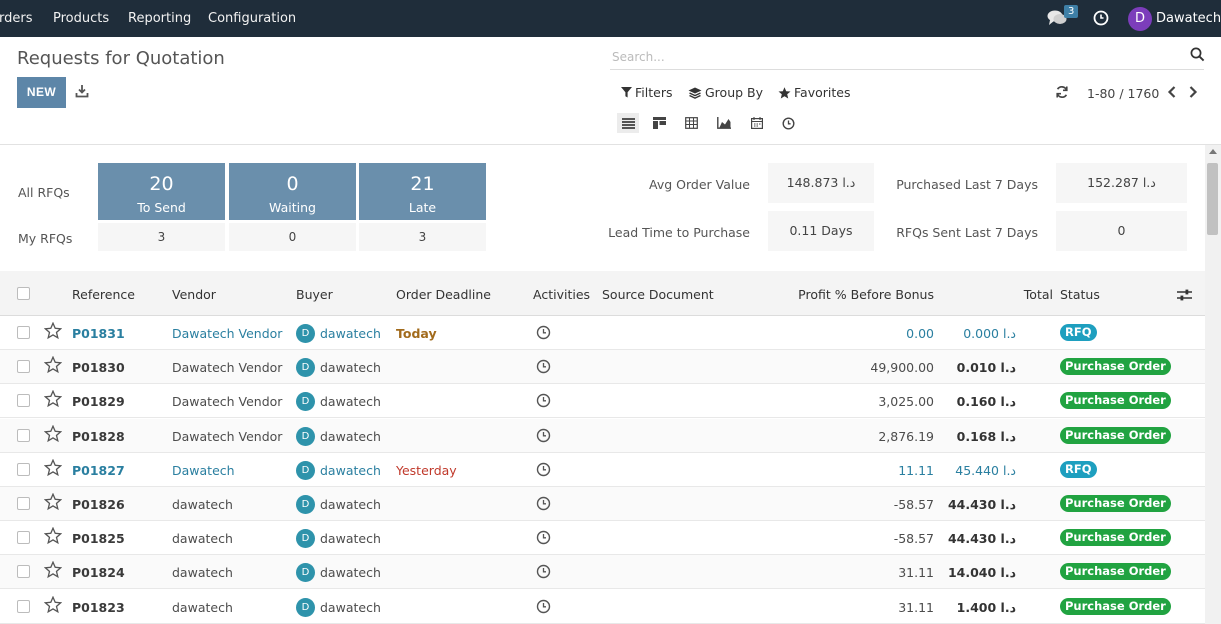 The image size is (1221, 624). Describe the element at coordinates (788, 123) in the screenshot. I see `activity-view-button` at that location.